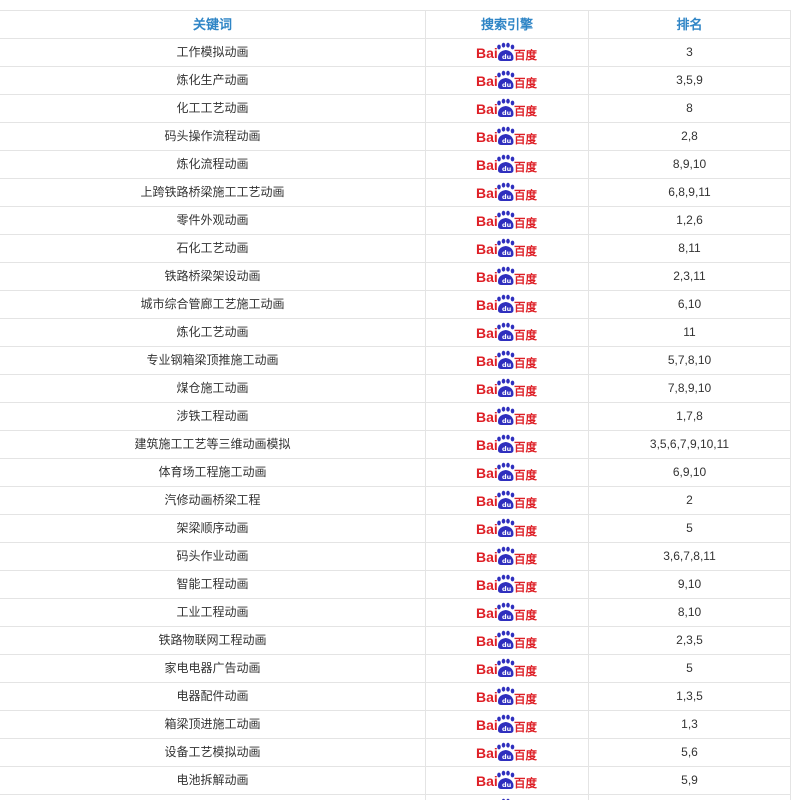 Image resolution: width=800 pixels, height=800 pixels. Describe the element at coordinates (689, 724) in the screenshot. I see `rank-cell: 1,3` at that location.